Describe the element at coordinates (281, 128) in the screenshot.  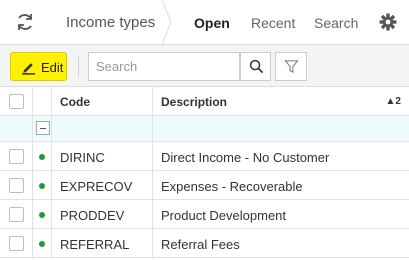
I see `description-filter-cell` at that location.